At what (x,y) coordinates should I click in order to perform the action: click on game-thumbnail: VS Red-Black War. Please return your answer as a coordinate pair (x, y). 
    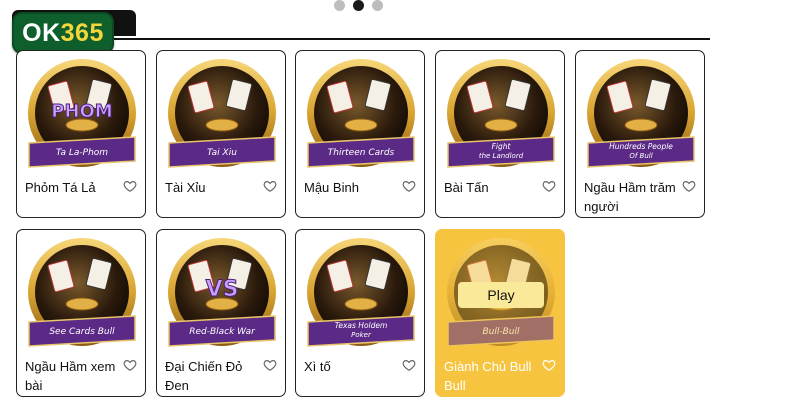
    Looking at the image, I should click on (222, 292).